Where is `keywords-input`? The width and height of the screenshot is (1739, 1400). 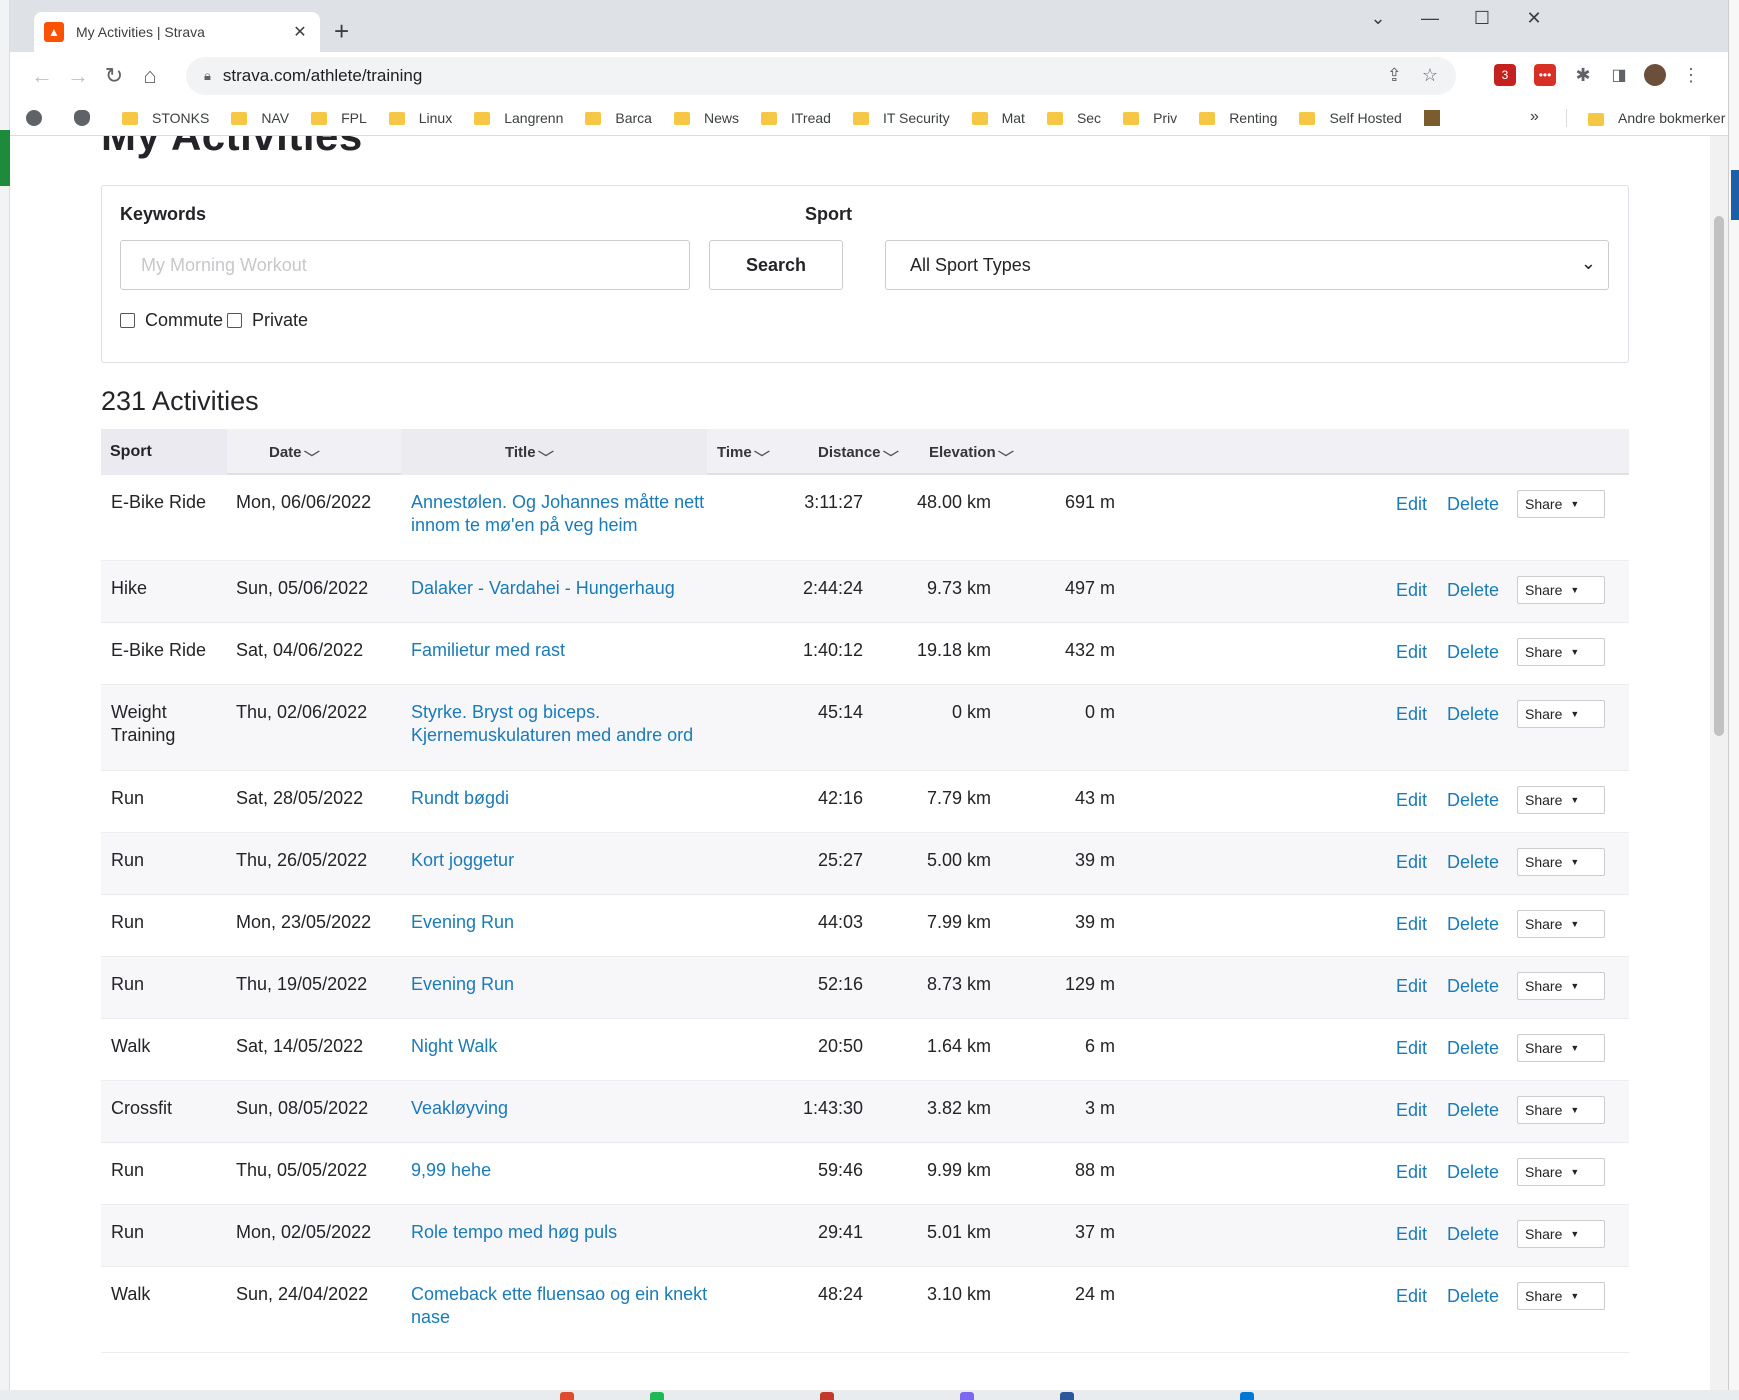
keywords-input is located at coordinates (405, 265).